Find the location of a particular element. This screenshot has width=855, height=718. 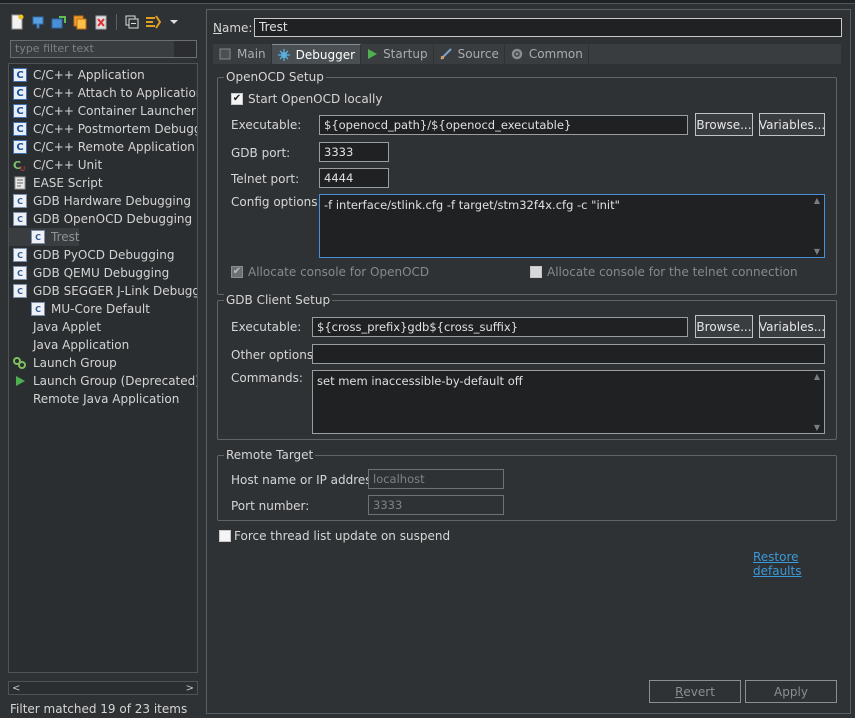

revert-label-rest: evert is located at coordinates (699, 691).